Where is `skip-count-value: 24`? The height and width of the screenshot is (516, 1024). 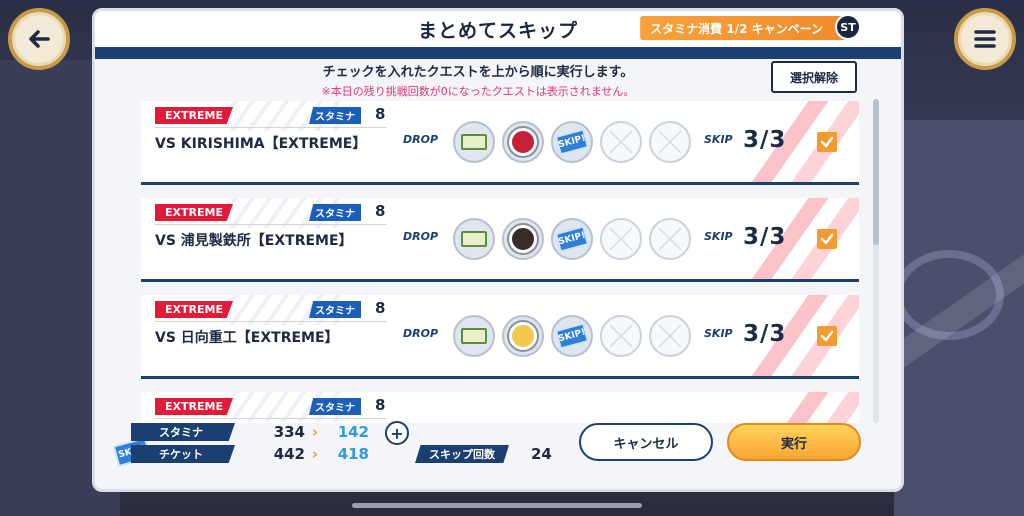 skip-count-value: 24 is located at coordinates (541, 454).